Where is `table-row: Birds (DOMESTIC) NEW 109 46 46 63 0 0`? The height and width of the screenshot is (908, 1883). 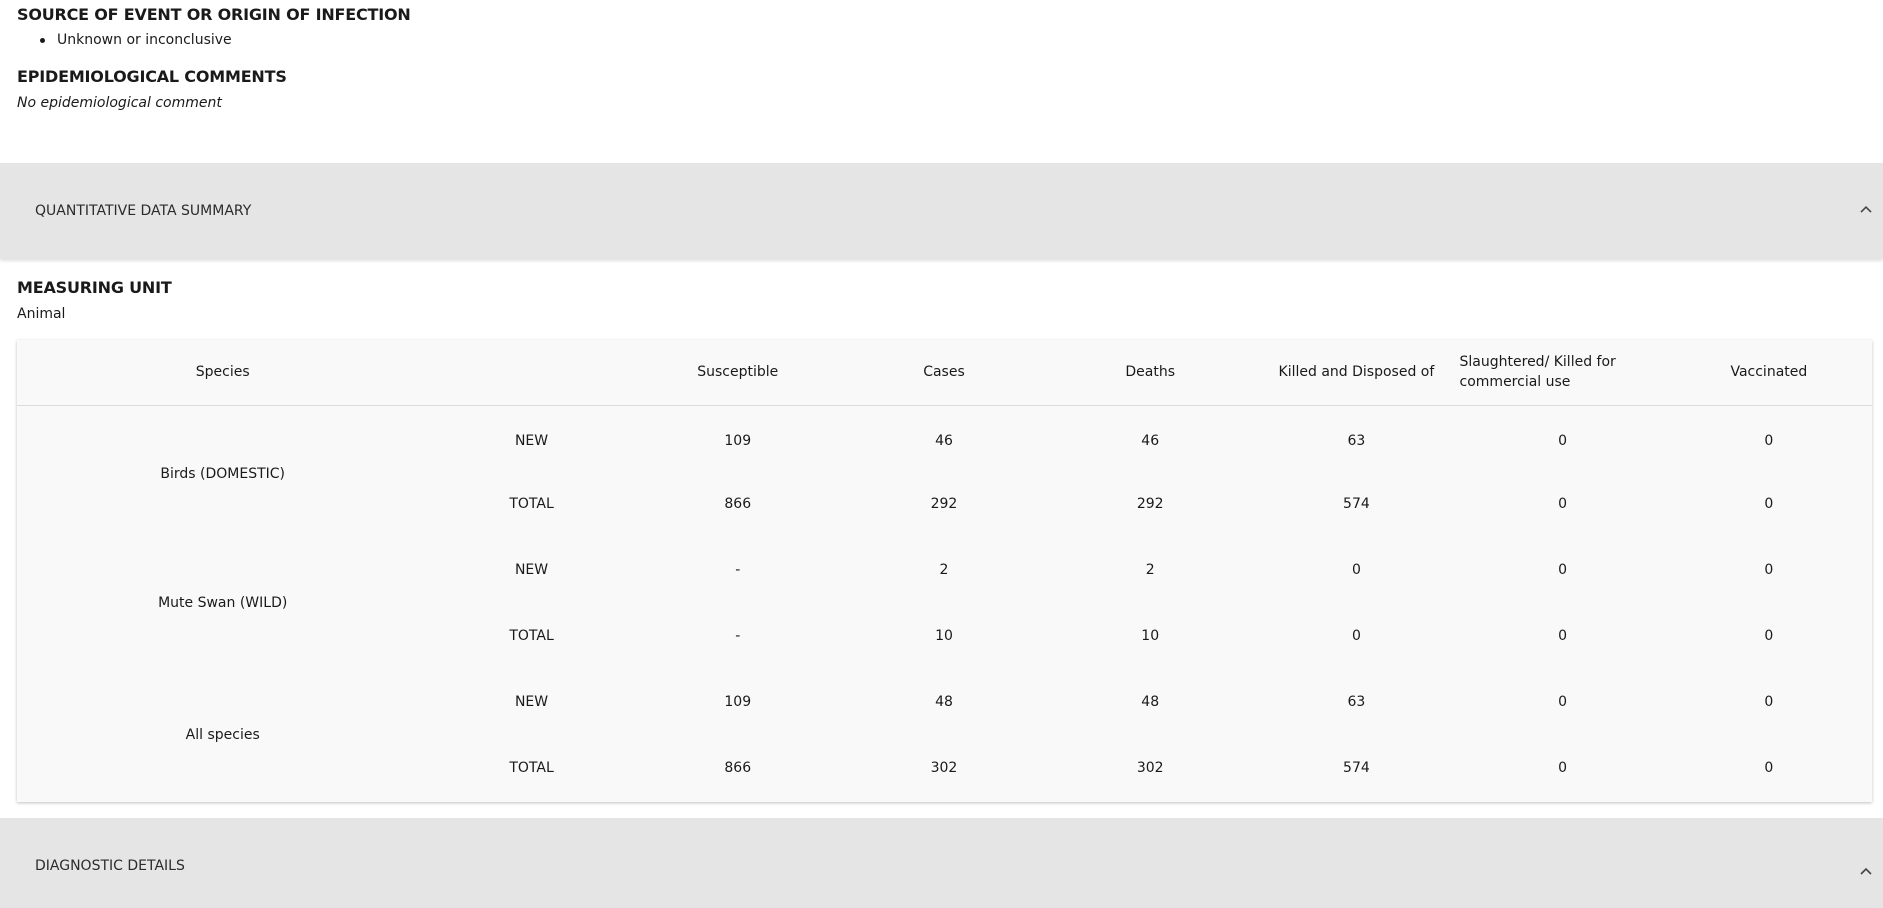
table-row: Birds (DOMESTIC) NEW 109 46 46 63 0 0 is located at coordinates (944, 443).